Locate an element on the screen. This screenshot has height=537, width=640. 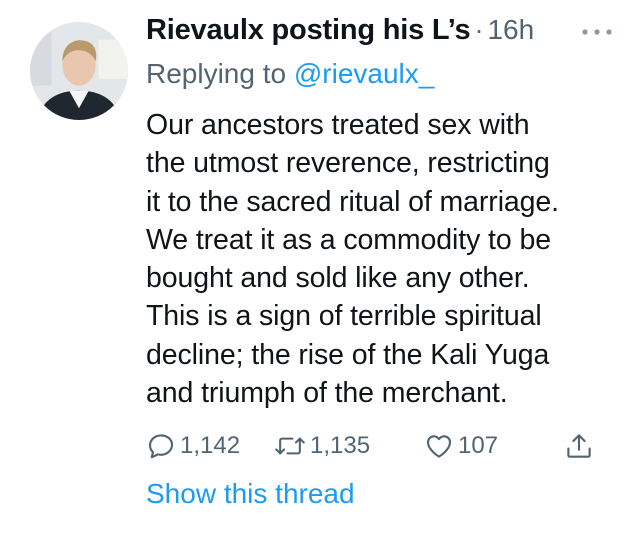
tweet-text-line: the utmost reverence, restricting is located at coordinates (348, 163).